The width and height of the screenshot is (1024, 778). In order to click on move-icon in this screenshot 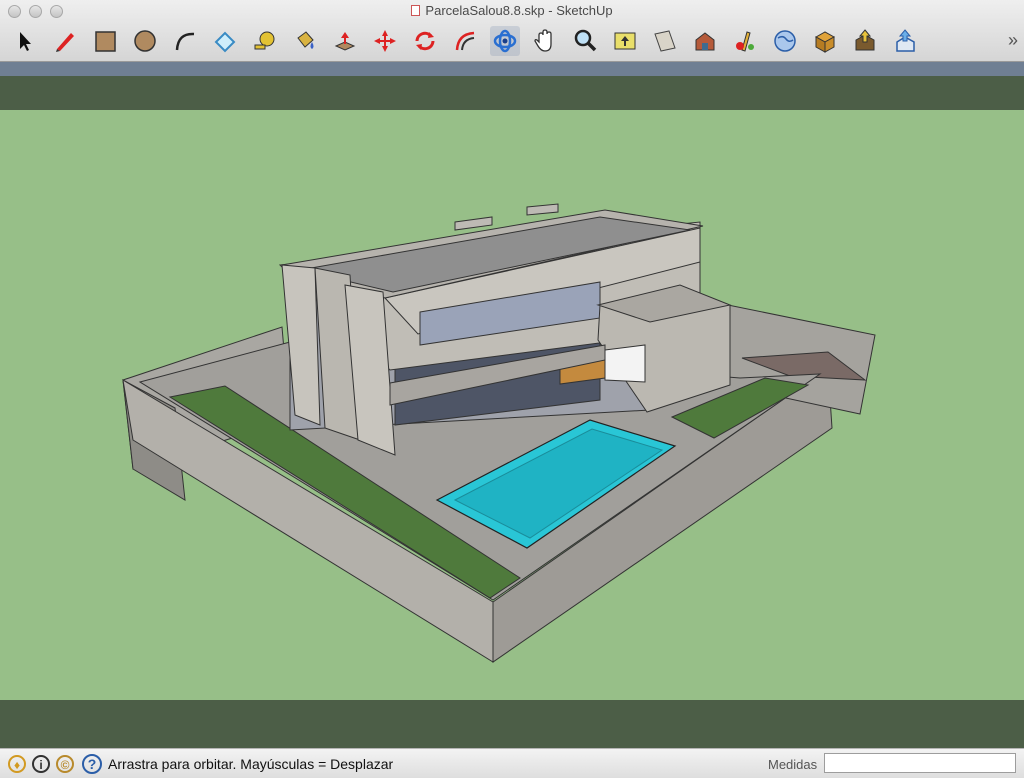, I will do `click(385, 41)`.